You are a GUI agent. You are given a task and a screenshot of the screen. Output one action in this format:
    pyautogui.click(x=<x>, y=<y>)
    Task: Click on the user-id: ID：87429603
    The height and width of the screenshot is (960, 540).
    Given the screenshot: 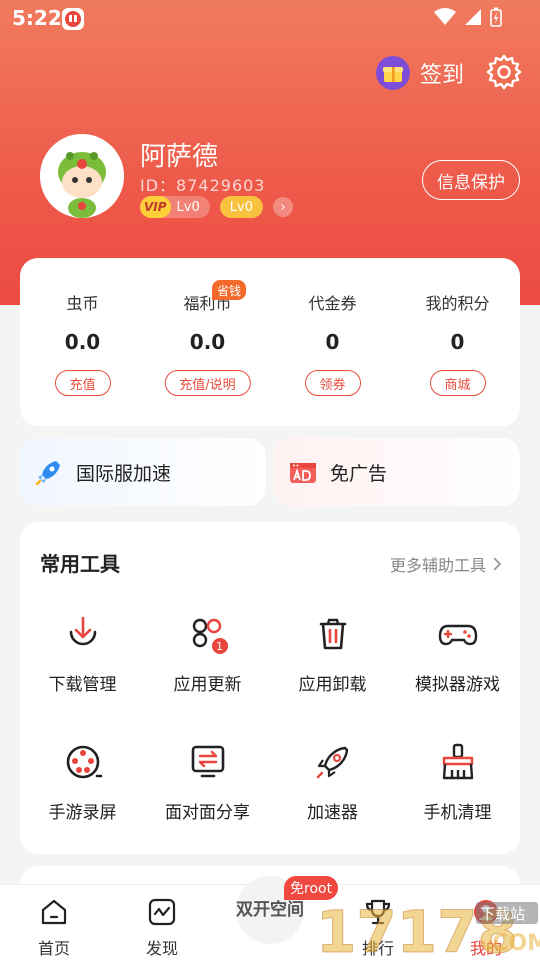 What is the action you would take?
    pyautogui.click(x=203, y=185)
    